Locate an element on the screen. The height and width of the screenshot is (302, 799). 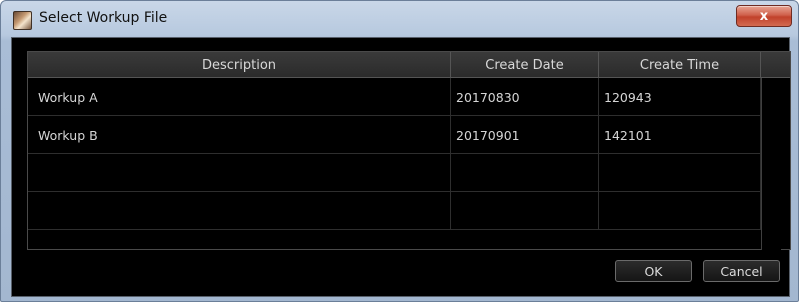
cell-description: Workup B is located at coordinates (239, 135).